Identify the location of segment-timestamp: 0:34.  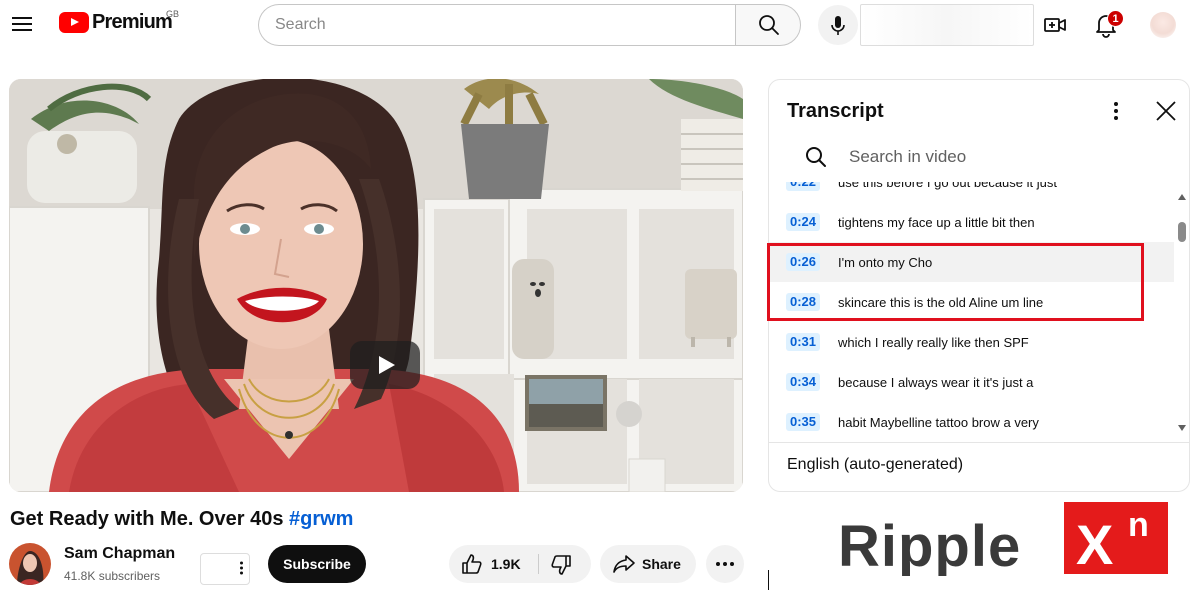
(803, 382).